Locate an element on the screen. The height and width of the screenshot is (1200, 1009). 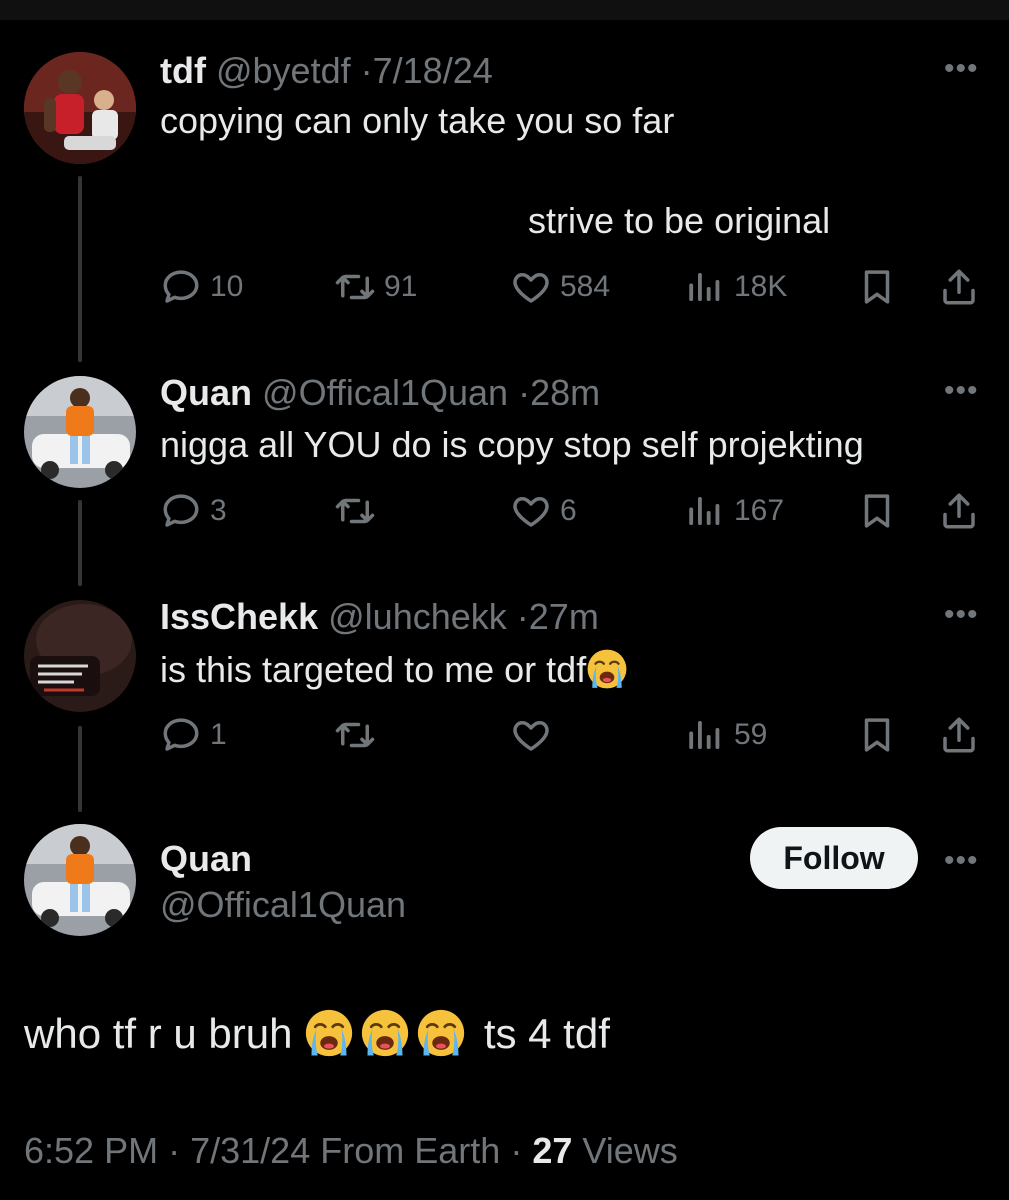
tweet-text: who tf r u bruh ts 4 tdf is located at coordinates (317, 1033).